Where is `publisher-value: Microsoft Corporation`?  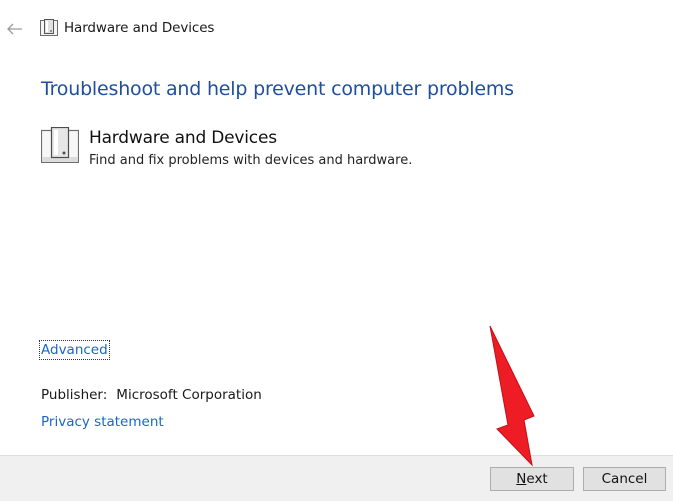 publisher-value: Microsoft Corporation is located at coordinates (189, 395).